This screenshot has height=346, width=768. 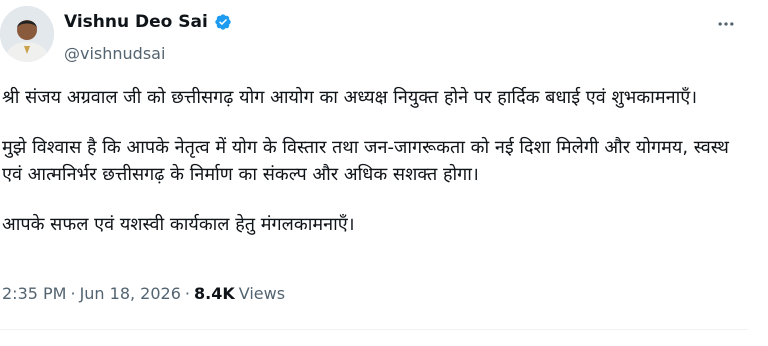 What do you see at coordinates (262, 293) in the screenshot?
I see `views-label: Views` at bounding box center [262, 293].